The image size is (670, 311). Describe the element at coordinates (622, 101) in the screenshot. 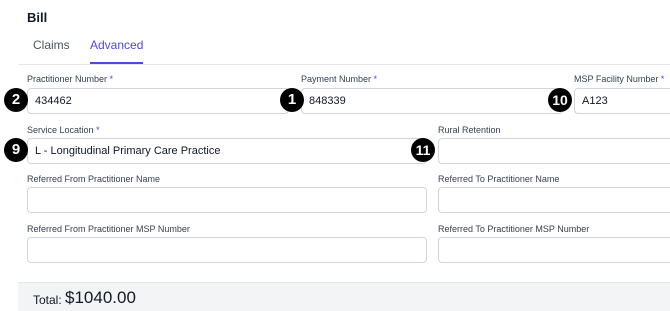

I see `msp-facility-number-field: A123` at that location.